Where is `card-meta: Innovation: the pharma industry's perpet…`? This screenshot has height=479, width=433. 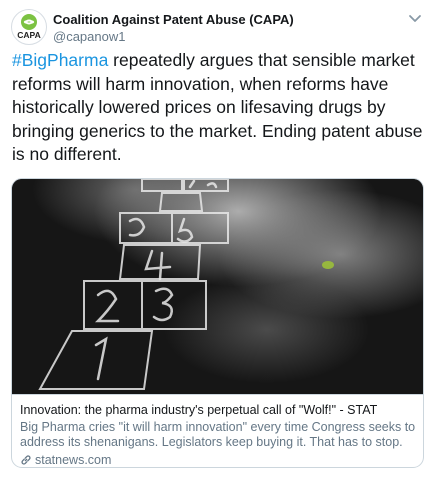 card-meta: Innovation: the pharma industry's perpet… is located at coordinates (217, 430).